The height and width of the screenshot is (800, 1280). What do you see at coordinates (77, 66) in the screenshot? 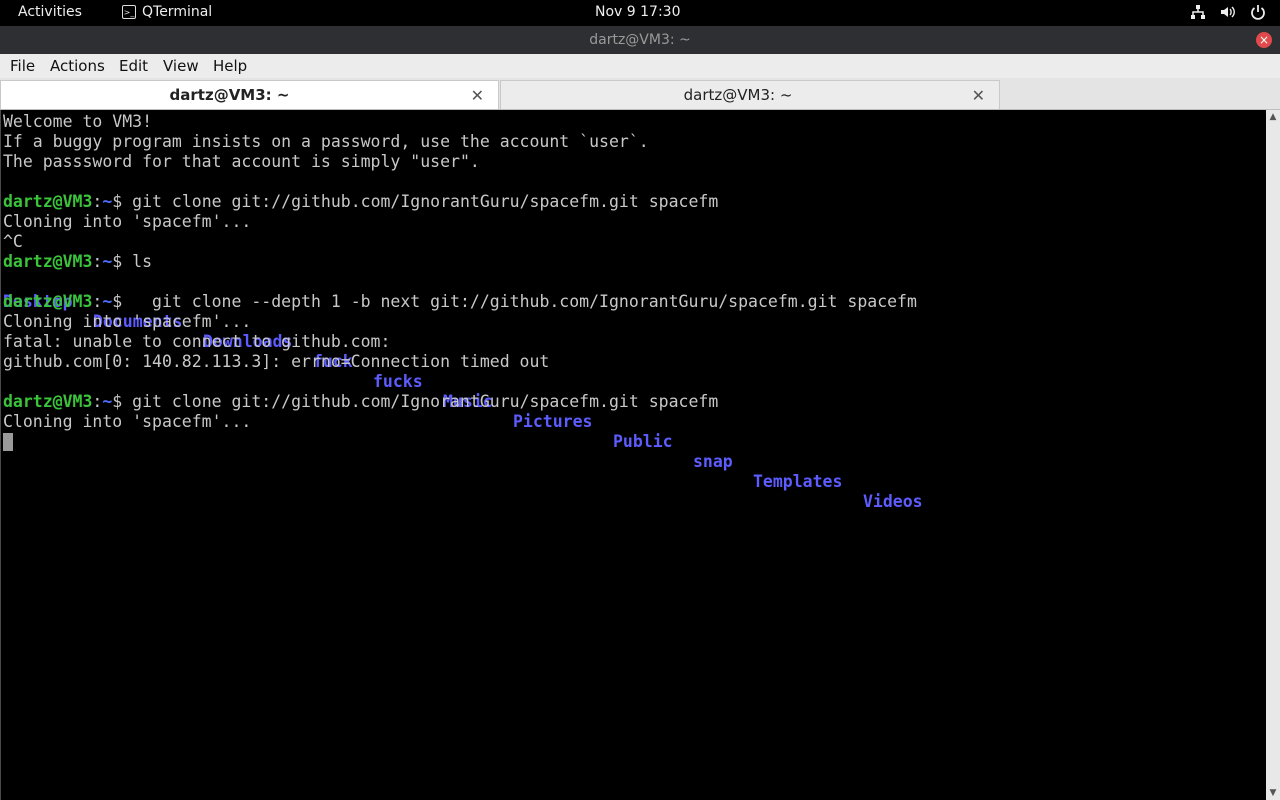
I see `menu-actions: Actions` at bounding box center [77, 66].